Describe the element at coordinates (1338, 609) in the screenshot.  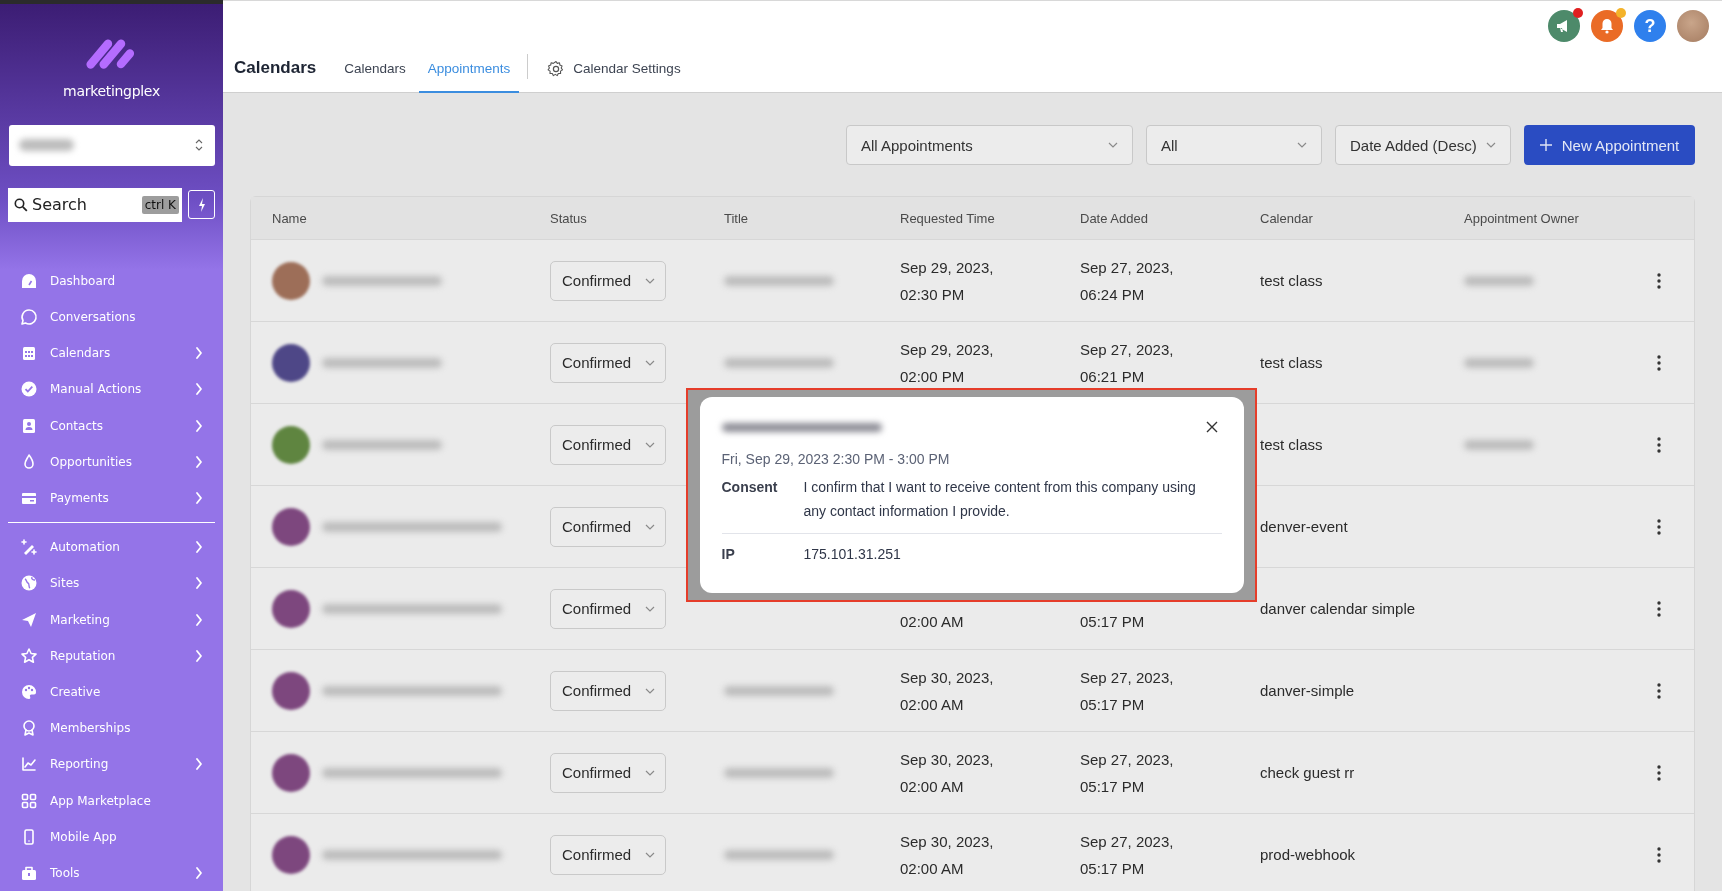
I see `table-cell-text: danver calendar simple` at that location.